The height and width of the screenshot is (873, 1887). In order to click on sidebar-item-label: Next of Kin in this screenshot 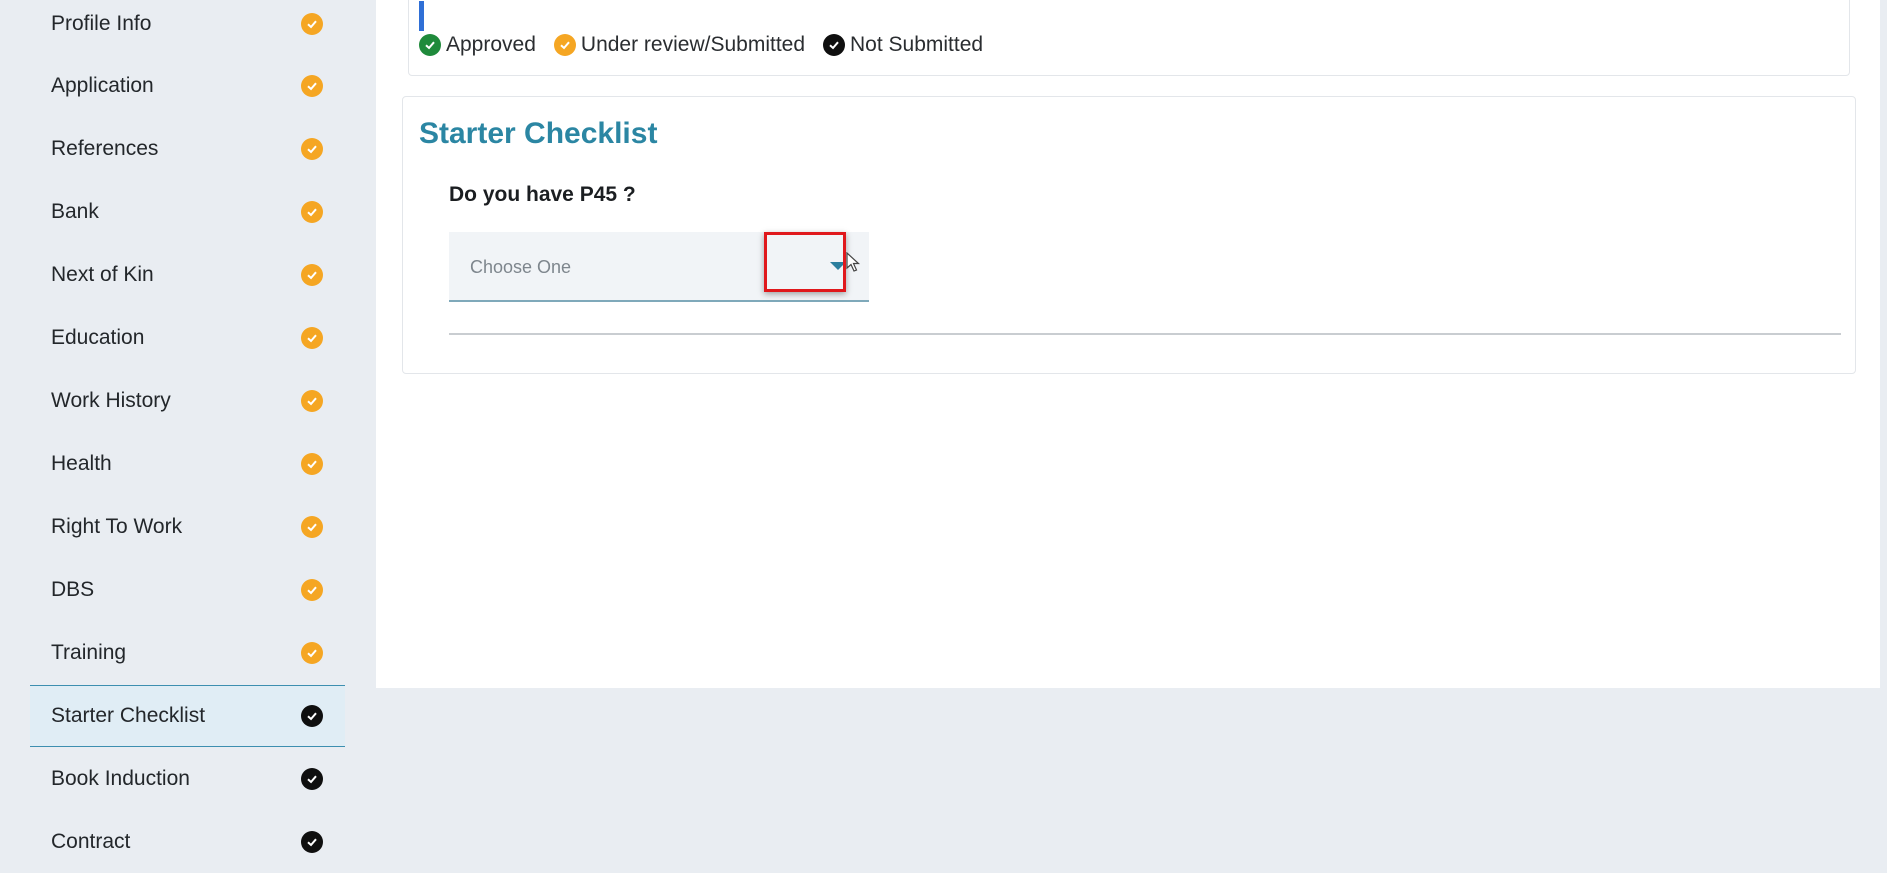, I will do `click(102, 274)`.